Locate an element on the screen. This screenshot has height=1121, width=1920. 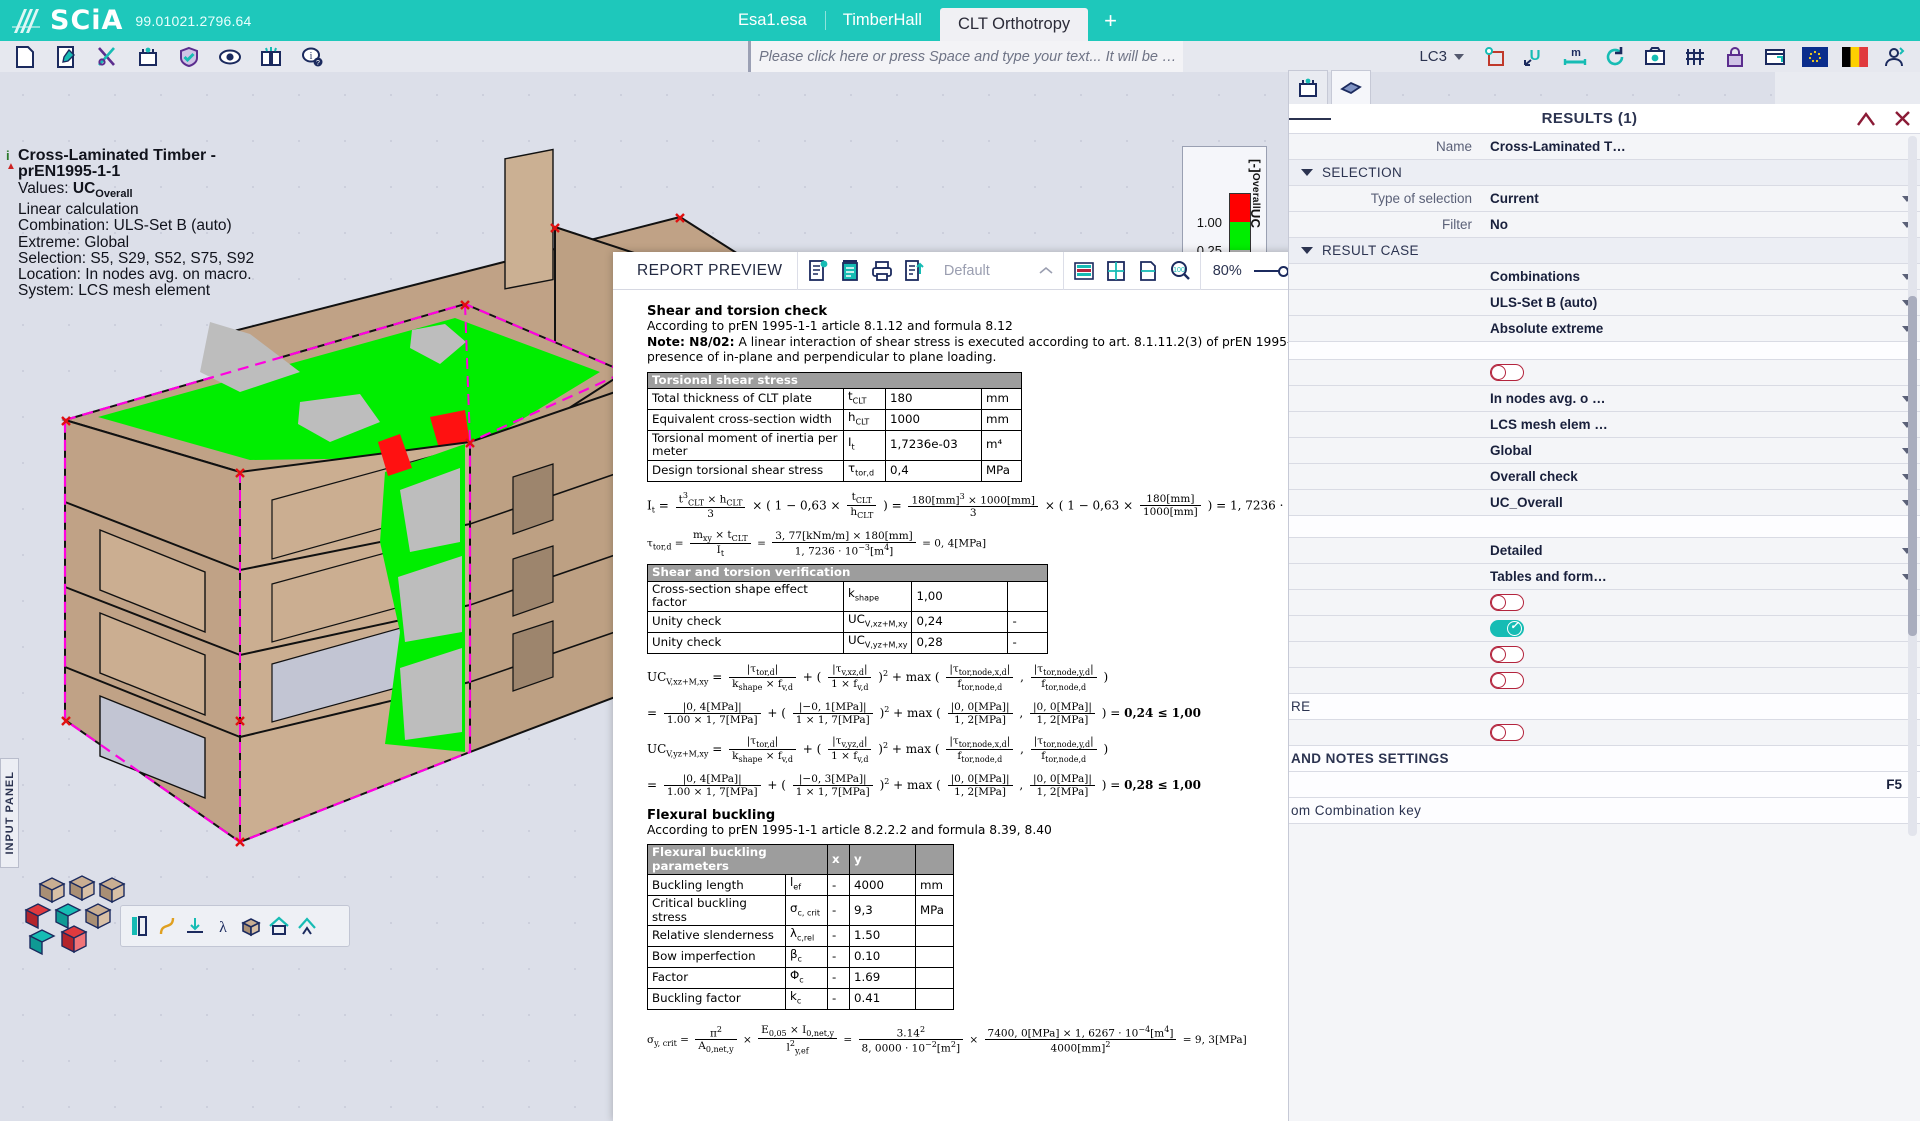
pin-icon is located at coordinates (1866, 119).